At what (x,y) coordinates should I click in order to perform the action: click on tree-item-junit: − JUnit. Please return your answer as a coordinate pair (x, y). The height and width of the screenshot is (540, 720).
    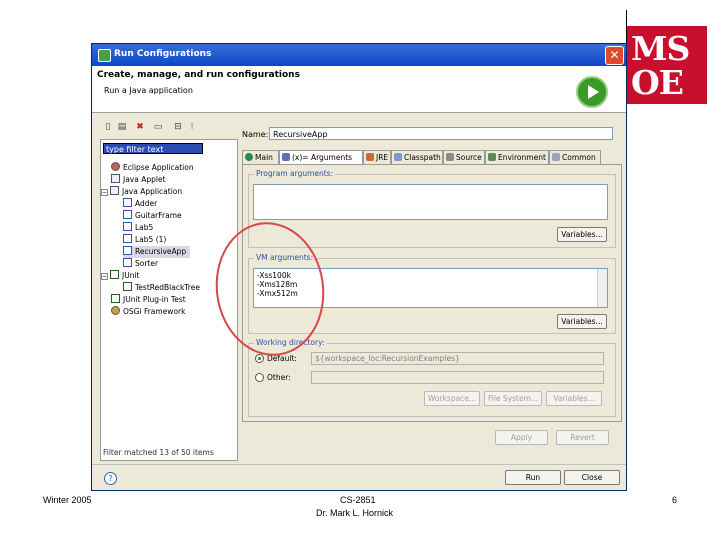
    Looking at the image, I should click on (120, 276).